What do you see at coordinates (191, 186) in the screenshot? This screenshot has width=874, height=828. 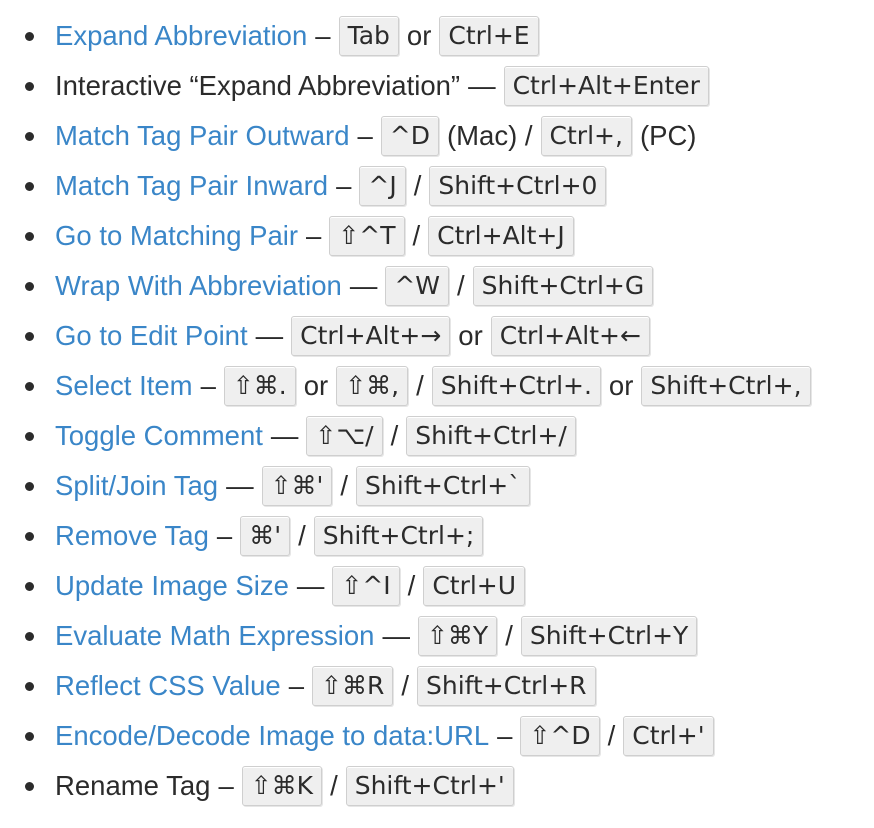 I see `command-link: Match Tag Pair Inward` at bounding box center [191, 186].